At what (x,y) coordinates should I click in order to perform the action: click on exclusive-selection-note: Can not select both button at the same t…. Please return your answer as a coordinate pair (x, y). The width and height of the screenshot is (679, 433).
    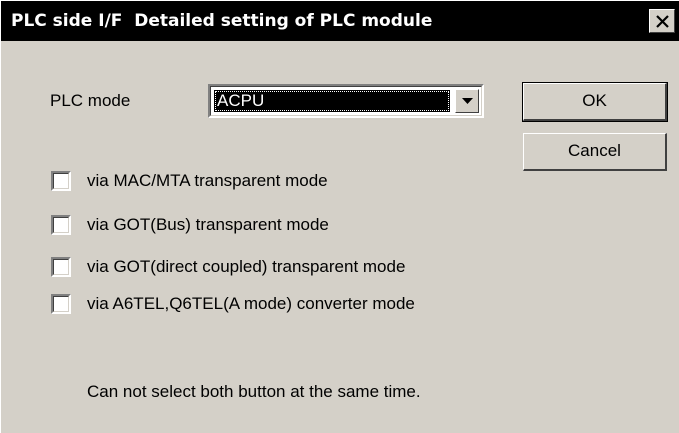
    Looking at the image, I should click on (254, 391).